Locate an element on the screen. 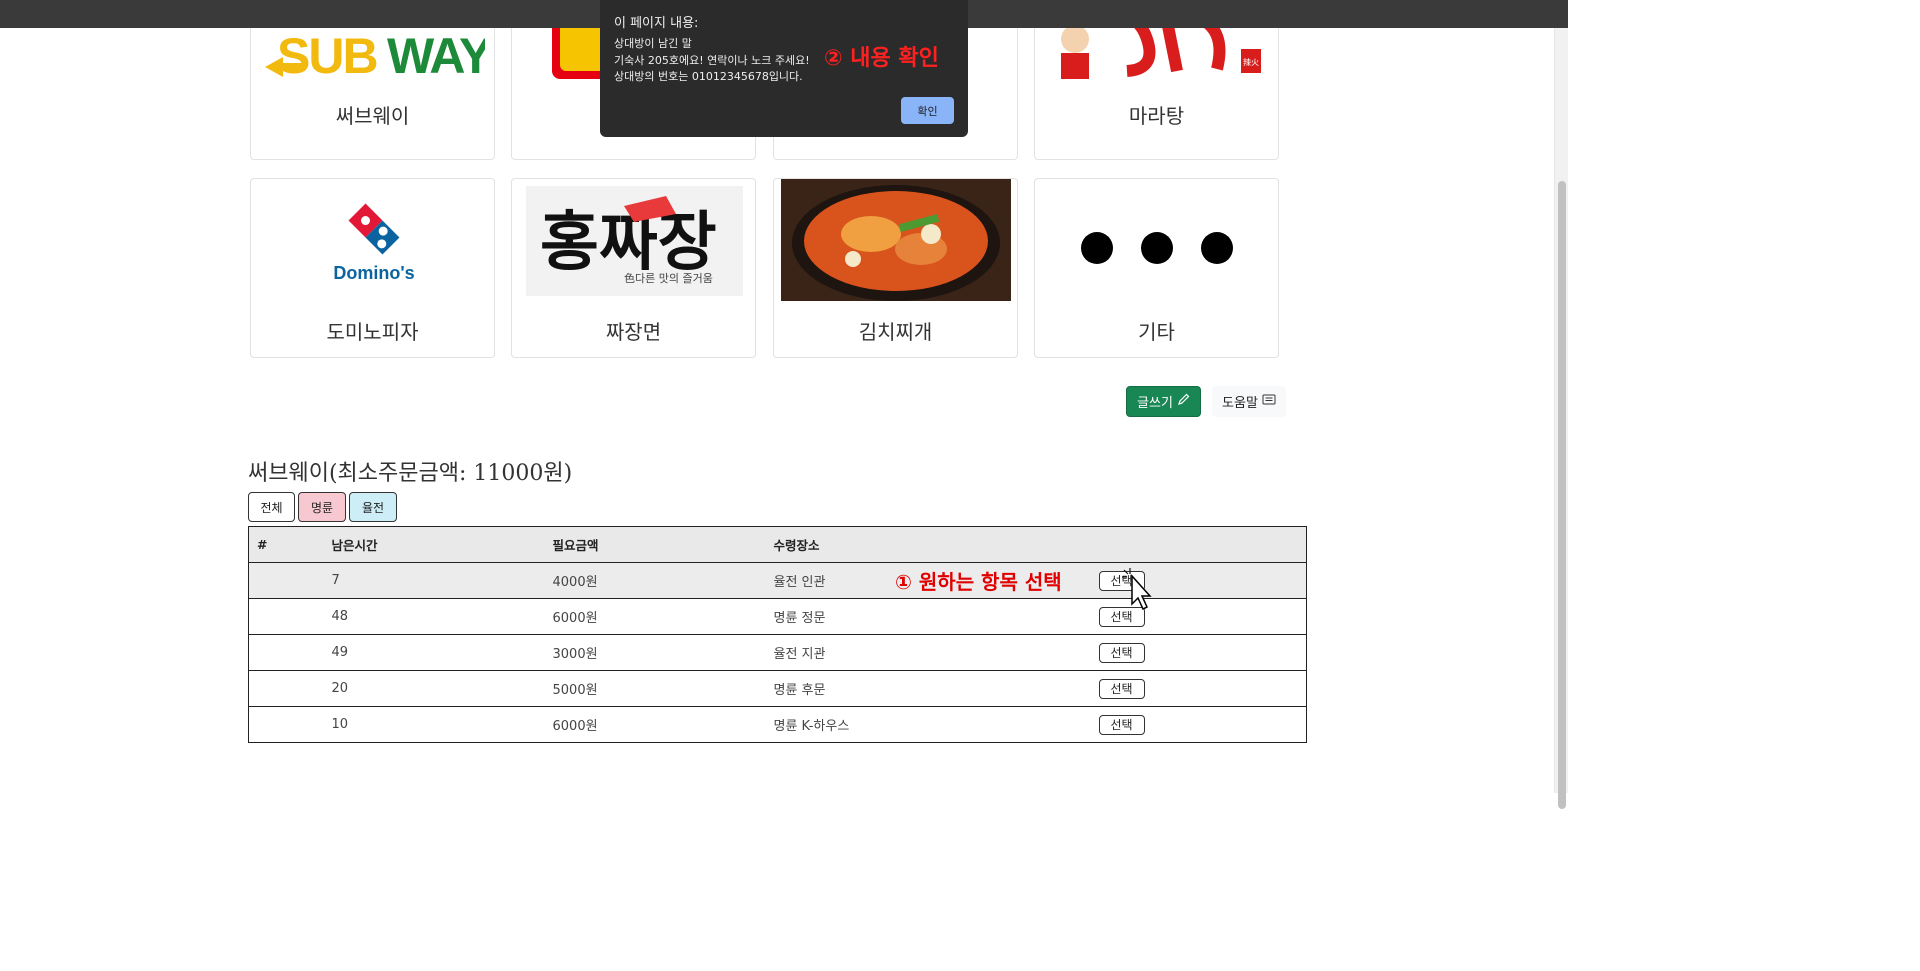 This screenshot has width=1920, height=971. section-title: 써브웨이(최소주문금액: 11000원) is located at coordinates (410, 473).